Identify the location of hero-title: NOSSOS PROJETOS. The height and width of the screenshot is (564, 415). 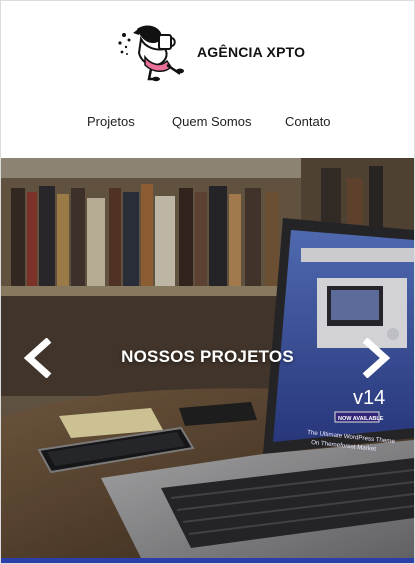
(207, 356).